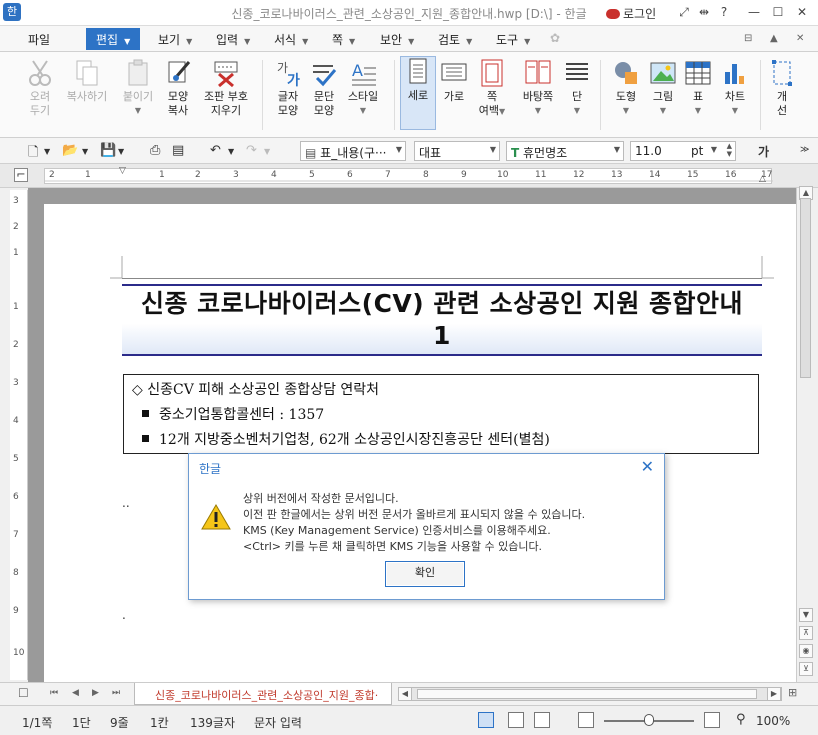 The image size is (818, 735). I want to click on indent-marker-icon: ▽, so click(122, 171).